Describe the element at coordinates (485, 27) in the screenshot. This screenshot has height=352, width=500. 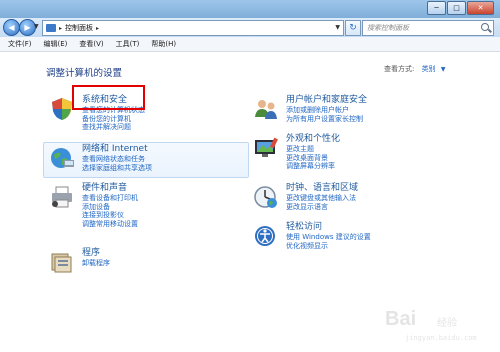
I see `search-icon` at that location.